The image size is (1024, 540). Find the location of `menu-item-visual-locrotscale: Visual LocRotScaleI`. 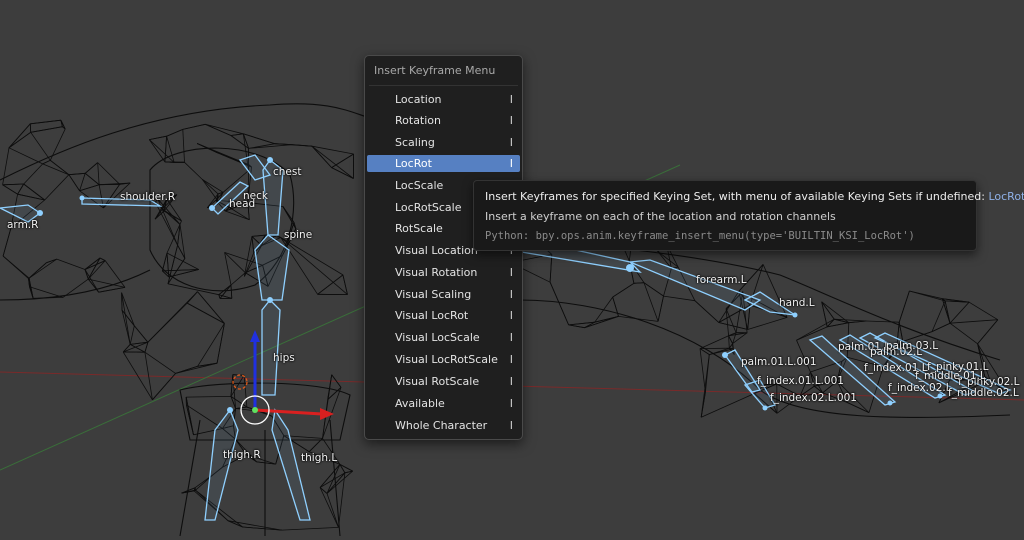

menu-item-visual-locrotscale: Visual LocRotScaleI is located at coordinates (443, 359).